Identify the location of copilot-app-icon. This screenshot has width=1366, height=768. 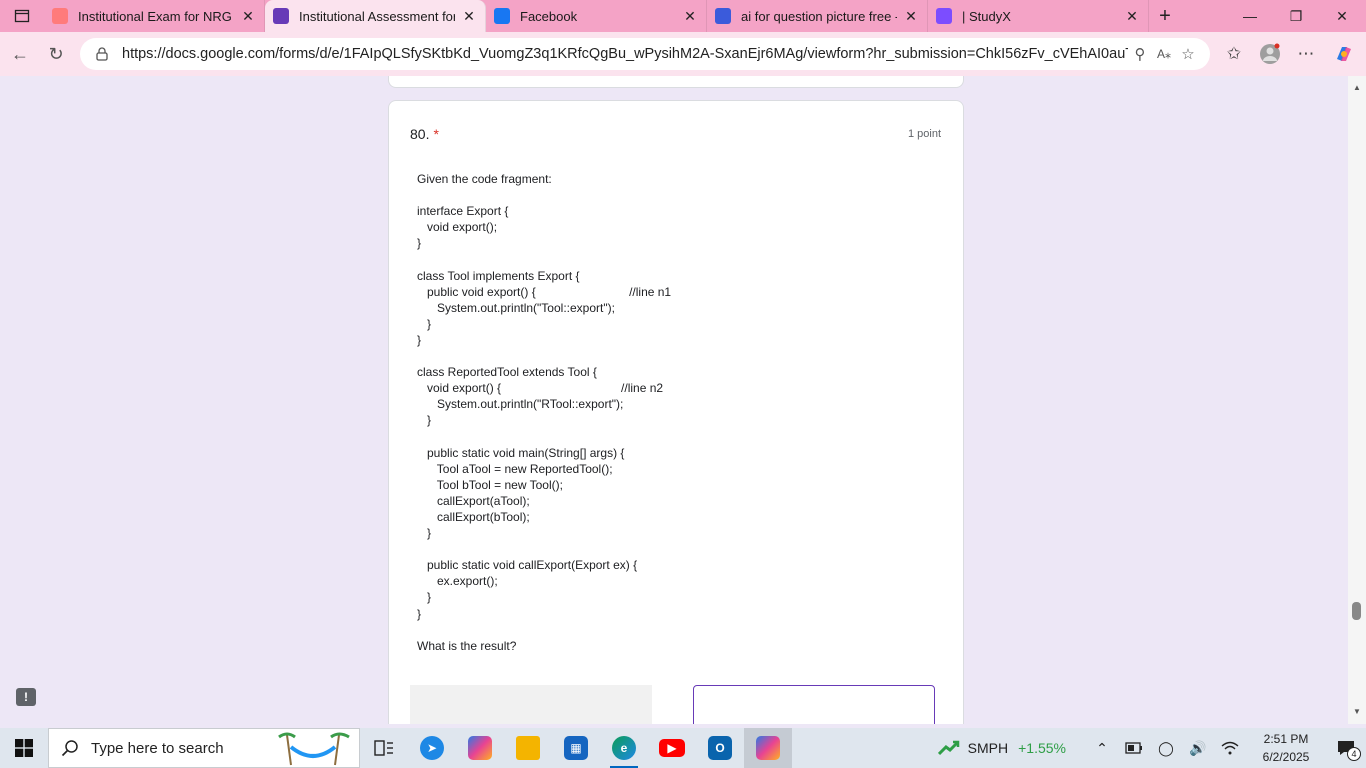
(480, 748).